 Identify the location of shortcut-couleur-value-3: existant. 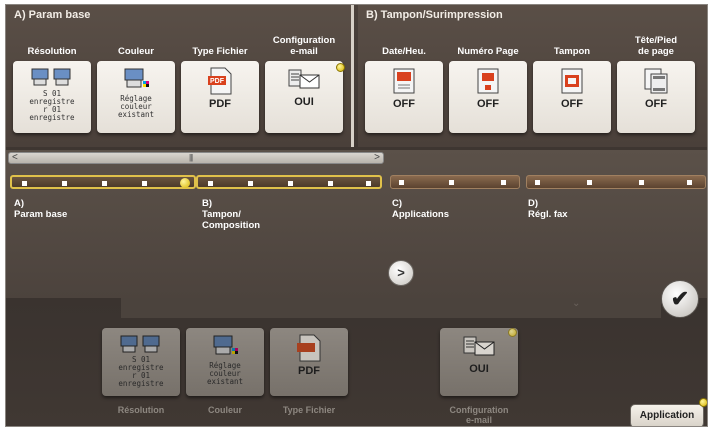
(225, 381).